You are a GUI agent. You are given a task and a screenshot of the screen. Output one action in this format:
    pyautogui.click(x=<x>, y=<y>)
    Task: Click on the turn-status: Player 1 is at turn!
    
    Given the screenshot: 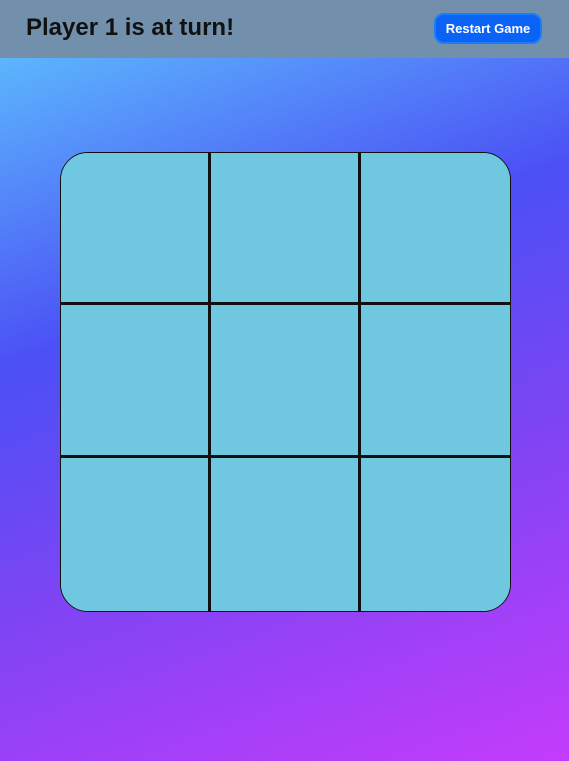 What is the action you would take?
    pyautogui.click(x=130, y=27)
    